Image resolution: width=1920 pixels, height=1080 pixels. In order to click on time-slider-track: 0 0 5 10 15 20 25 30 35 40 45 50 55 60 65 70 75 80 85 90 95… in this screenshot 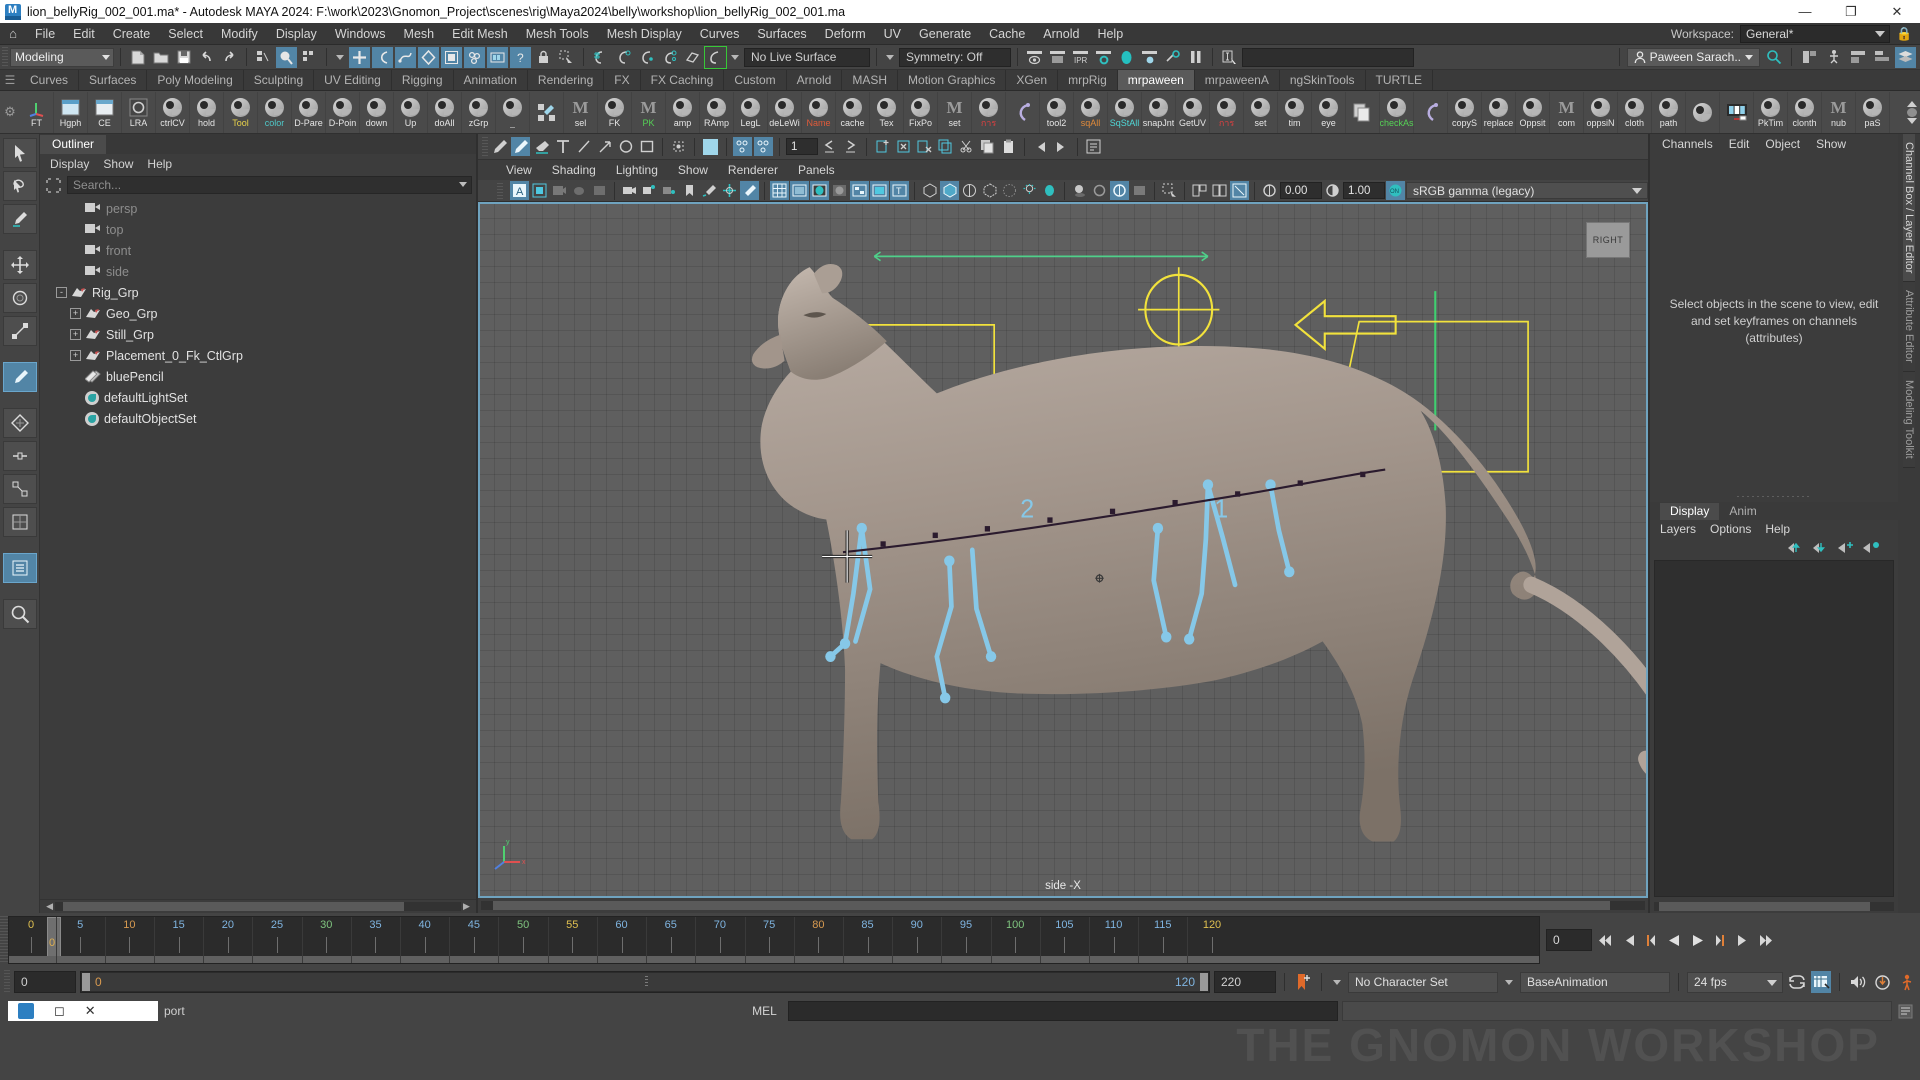, I will do `click(774, 940)`.